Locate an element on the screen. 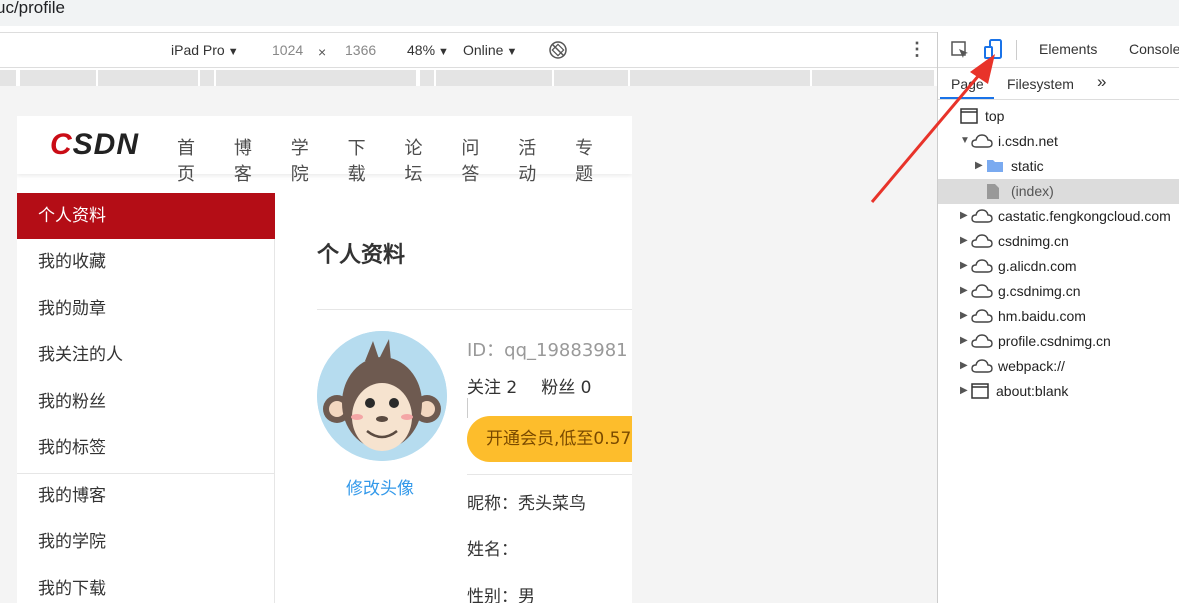 Image resolution: width=1179 pixels, height=603 pixels. frame-icon is located at coordinates (980, 392).